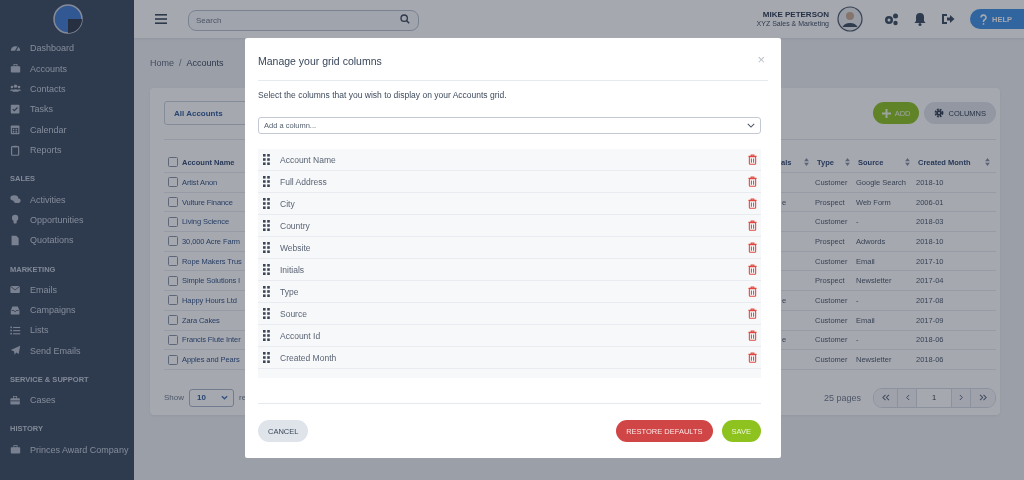 The image size is (1024, 480). Describe the element at coordinates (15, 310) in the screenshot. I see `inbox-icon` at that location.